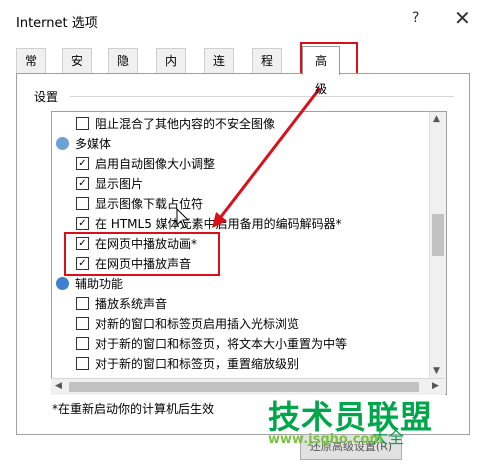  Describe the element at coordinates (325, 439) in the screenshot. I see `watermark-url: www.jsgho.com` at that location.